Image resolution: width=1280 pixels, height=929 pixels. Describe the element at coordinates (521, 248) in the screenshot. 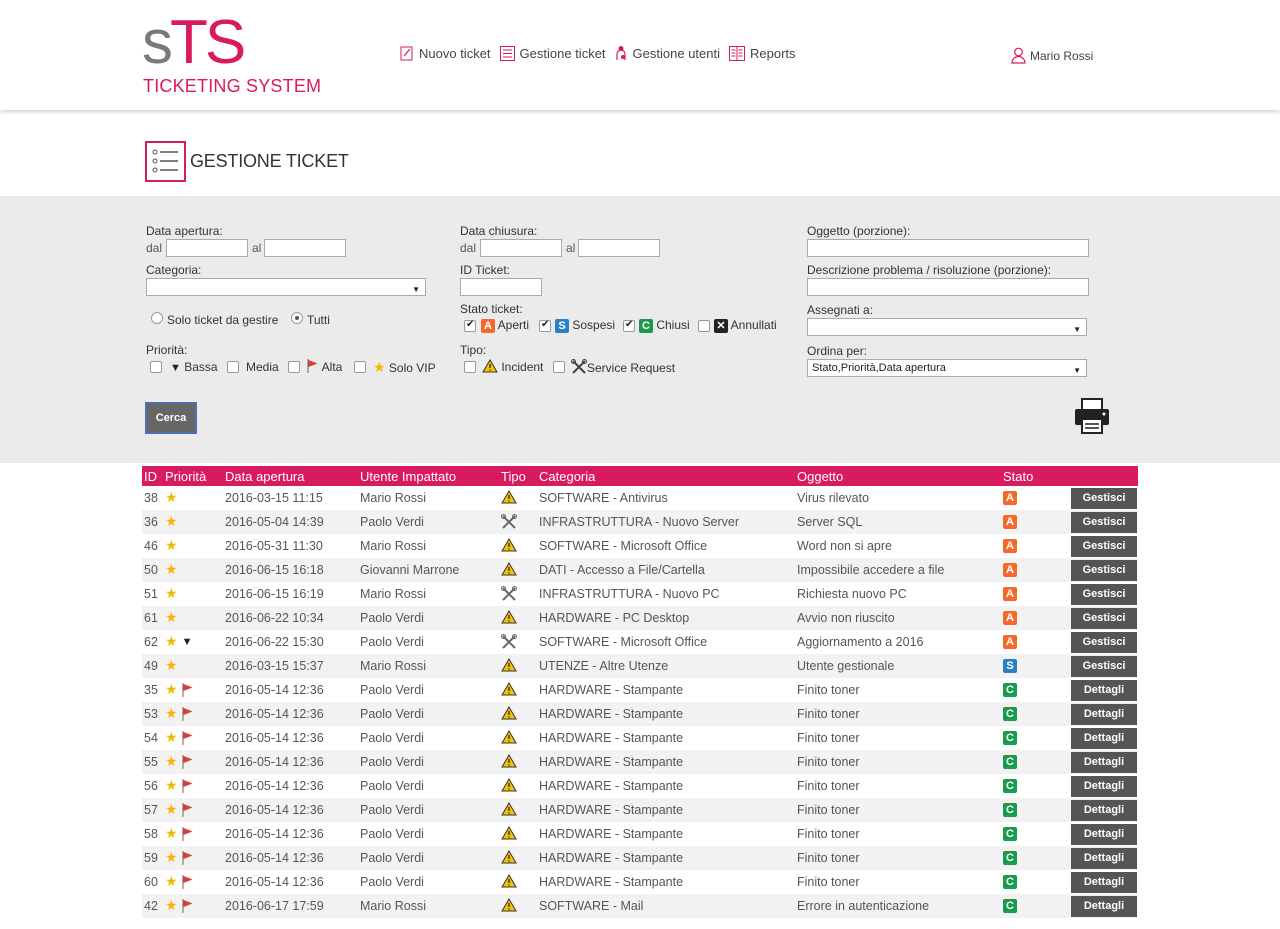

I see `data-chiusura-dal-input` at that location.